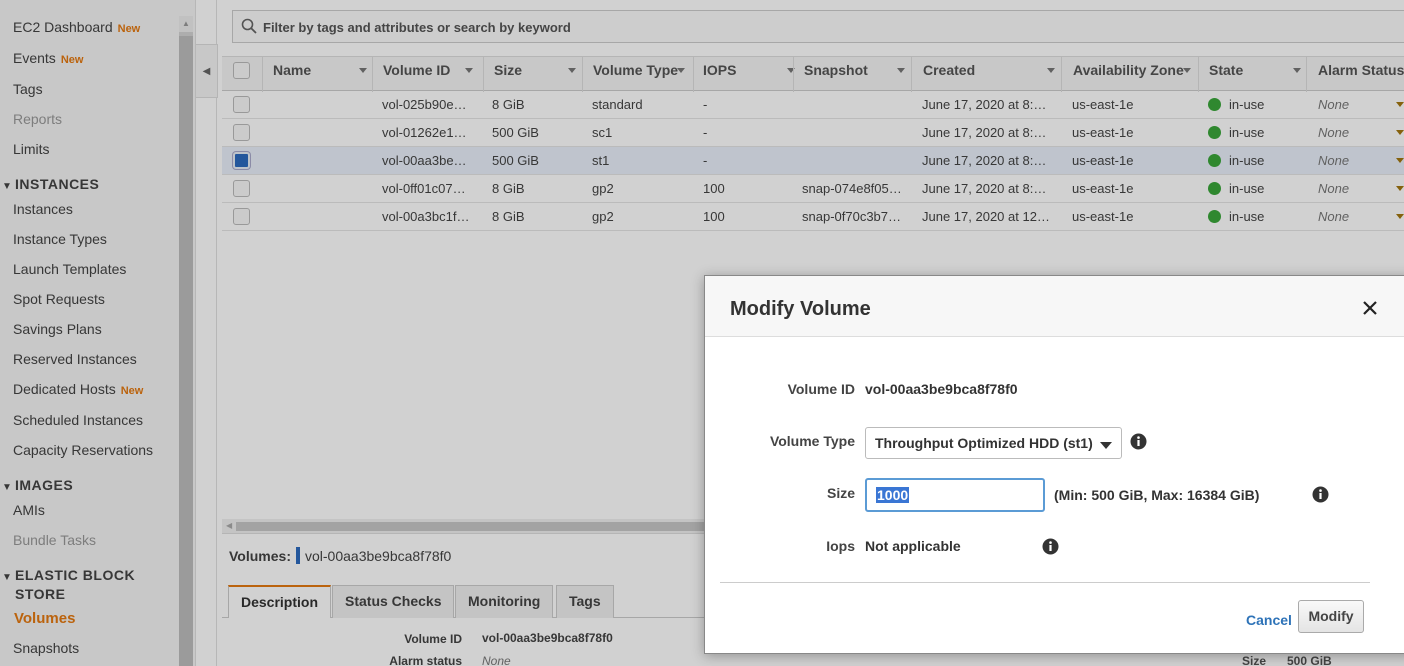  I want to click on detail-size-value: 500 GiB, so click(1309, 660).